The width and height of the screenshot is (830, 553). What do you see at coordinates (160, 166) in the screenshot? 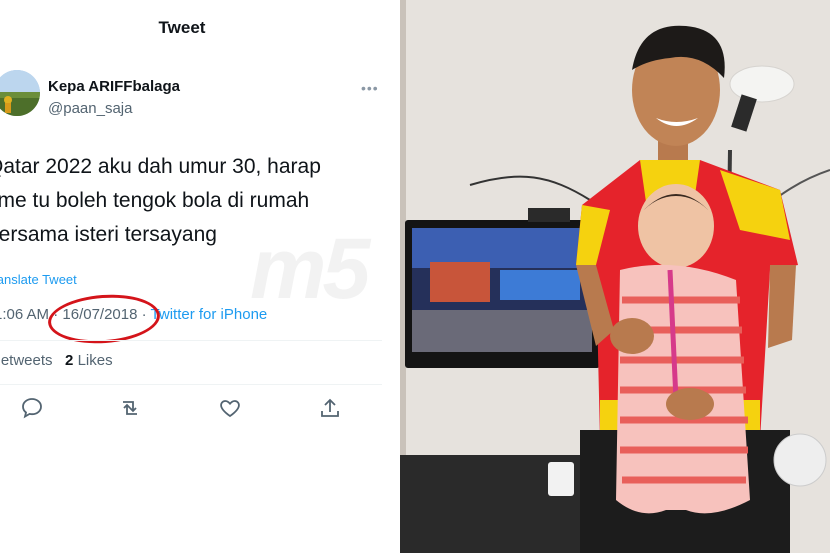
I see `tweet-text-line: Qatar 2022 aku dah umur 30, harap` at bounding box center [160, 166].